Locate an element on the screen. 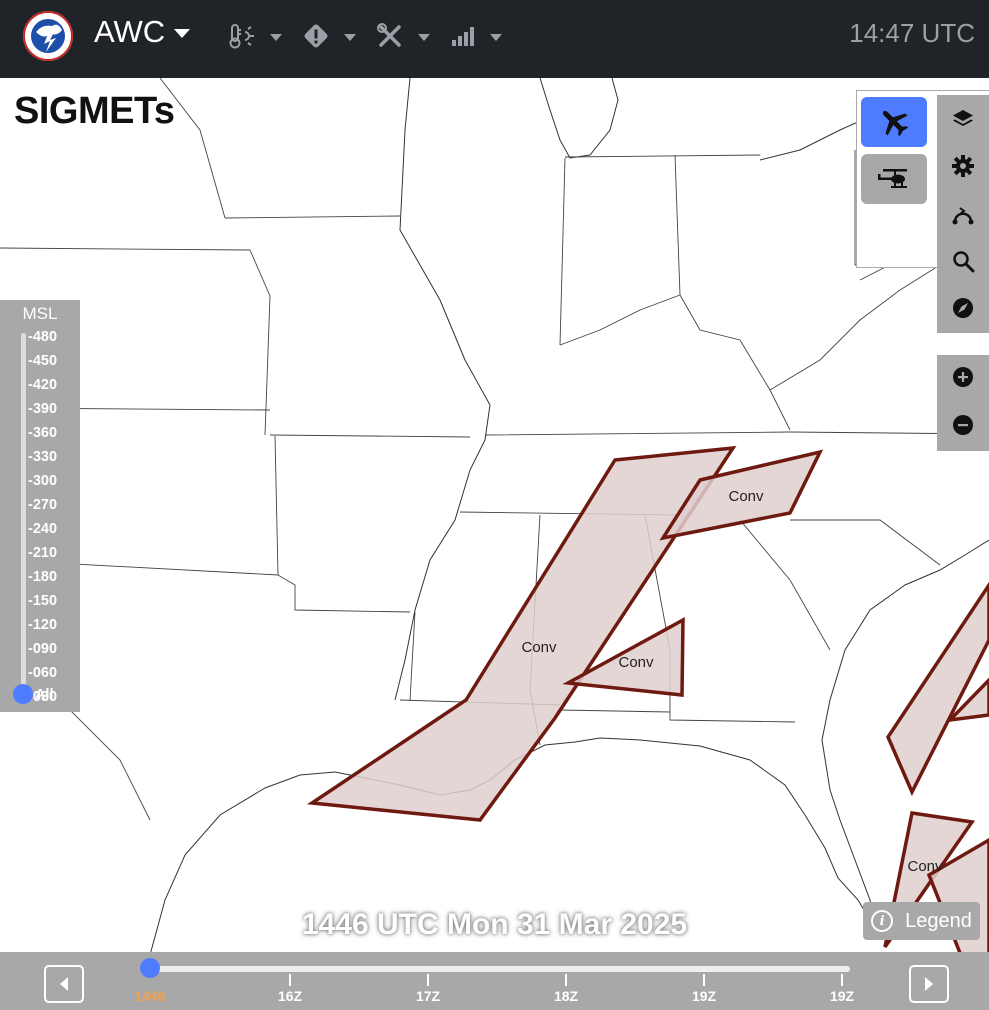 The height and width of the screenshot is (1010, 989). brand-label: AWC is located at coordinates (130, 31).